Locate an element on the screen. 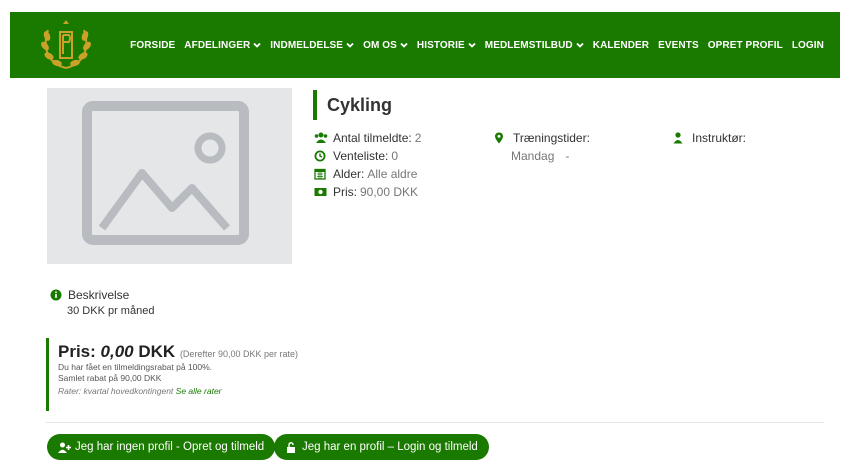 The image size is (851, 466). map-marker-icon is located at coordinates (499, 138).